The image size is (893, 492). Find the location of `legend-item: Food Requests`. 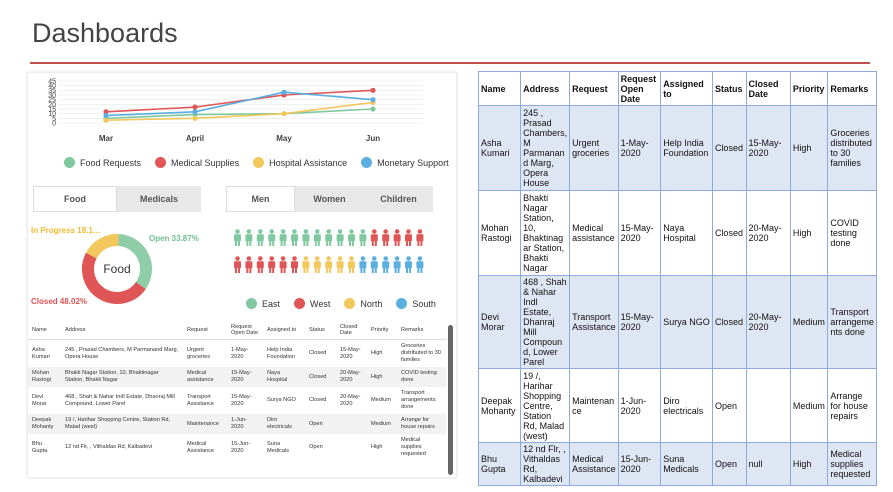

legend-item: Food Requests is located at coordinates (102, 162).